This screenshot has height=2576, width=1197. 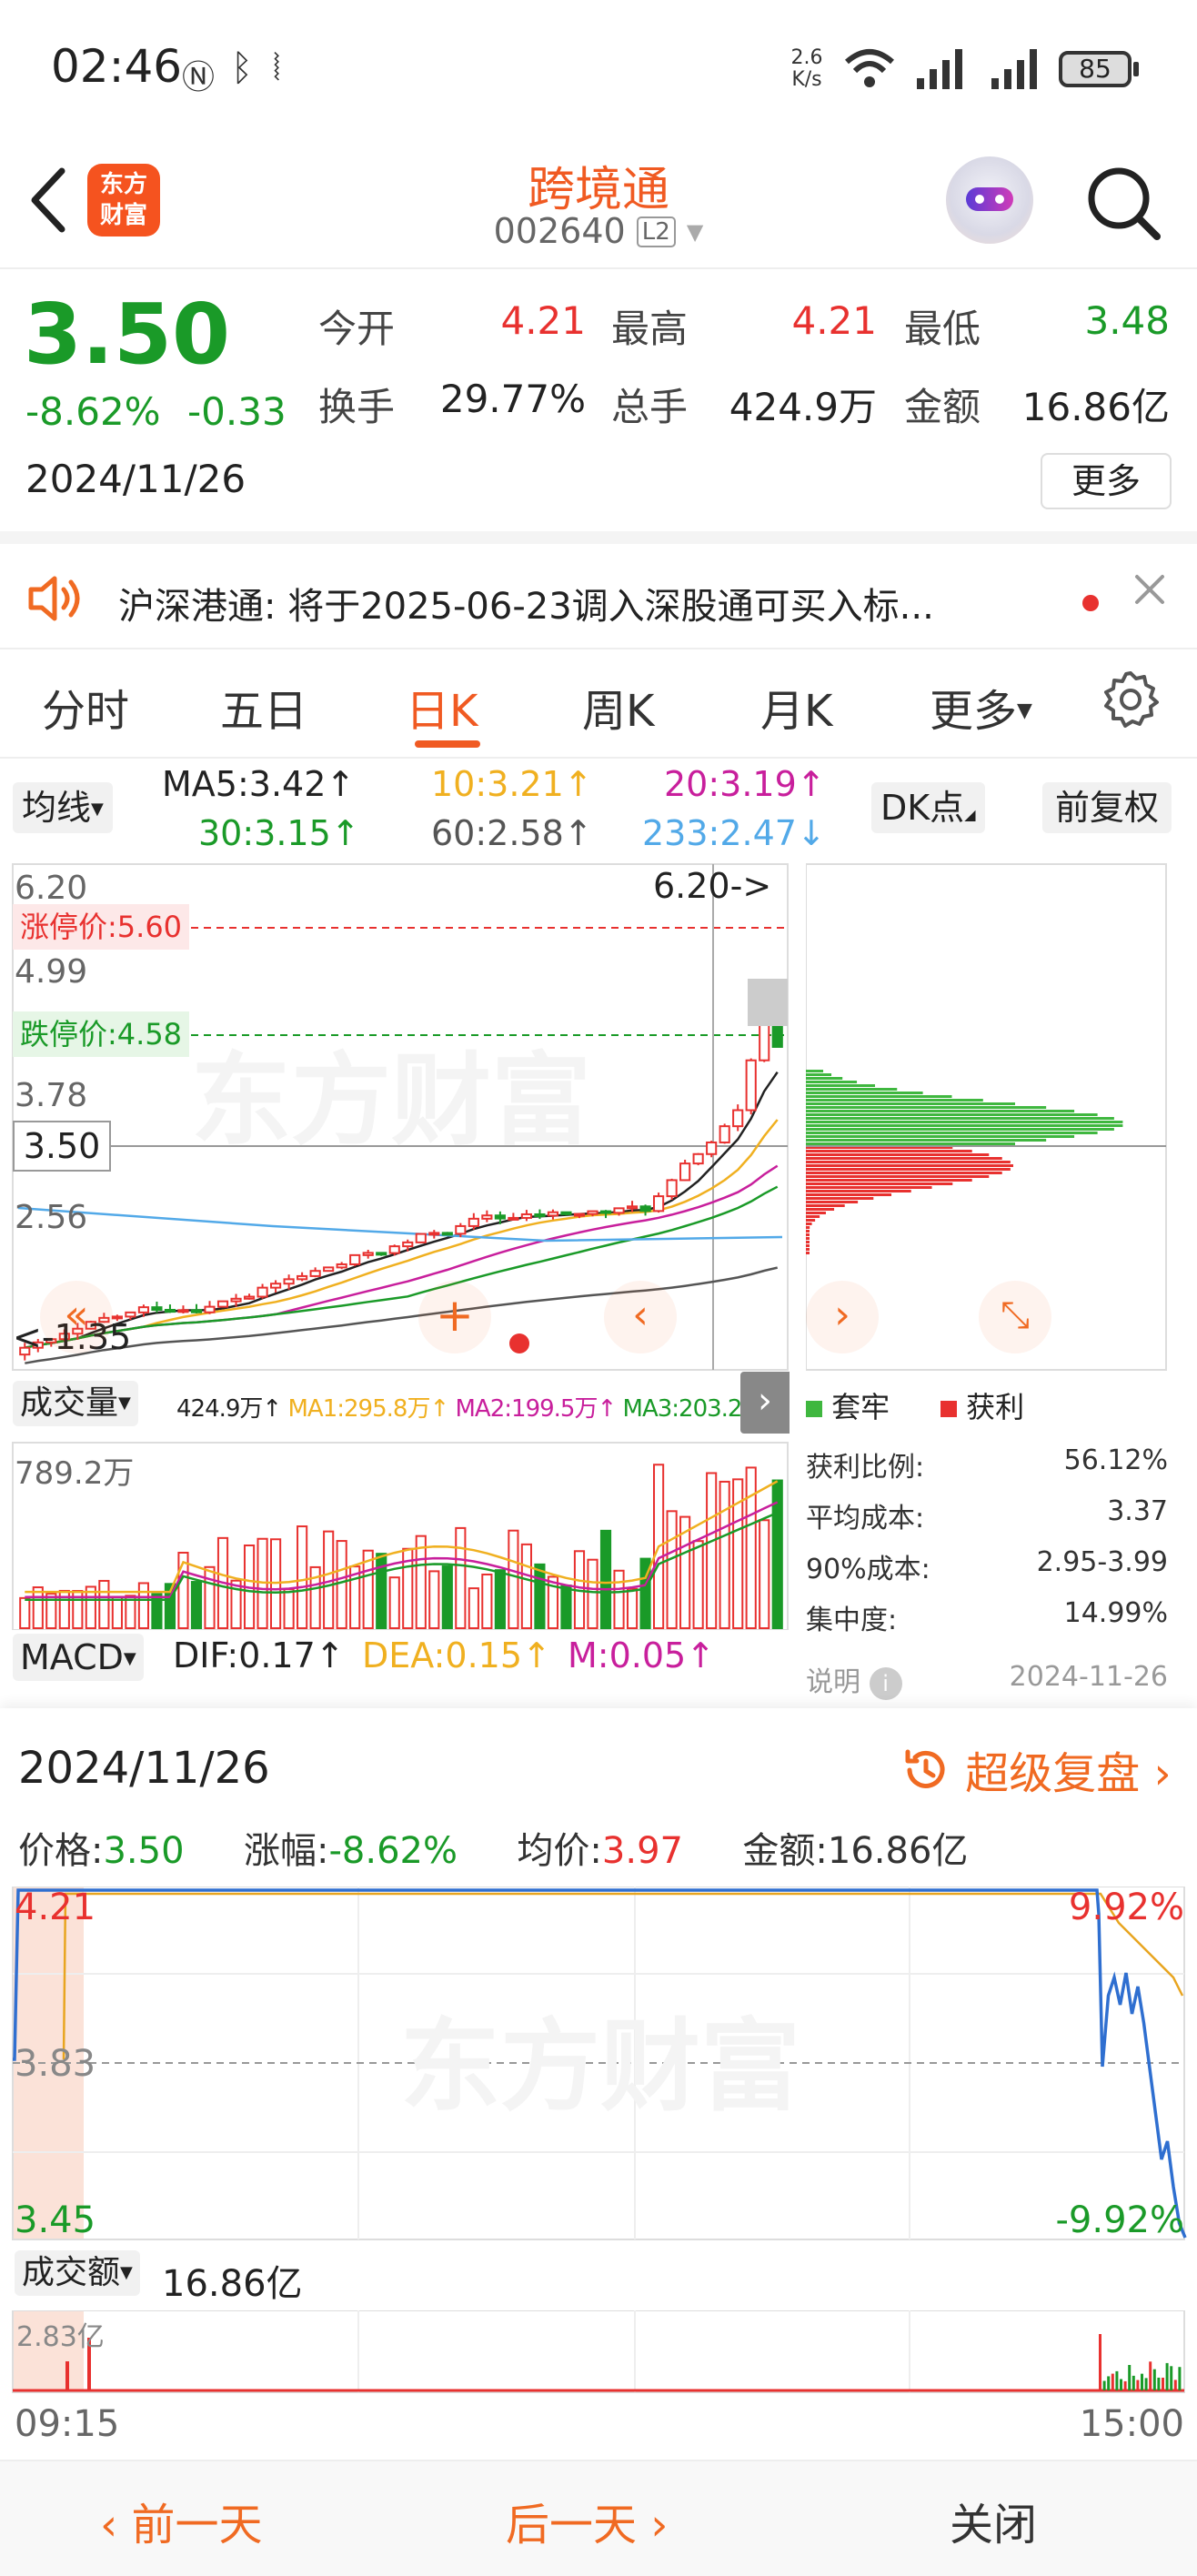 I want to click on super-replay-label: 超级复盘, so click(x=1053, y=1773).